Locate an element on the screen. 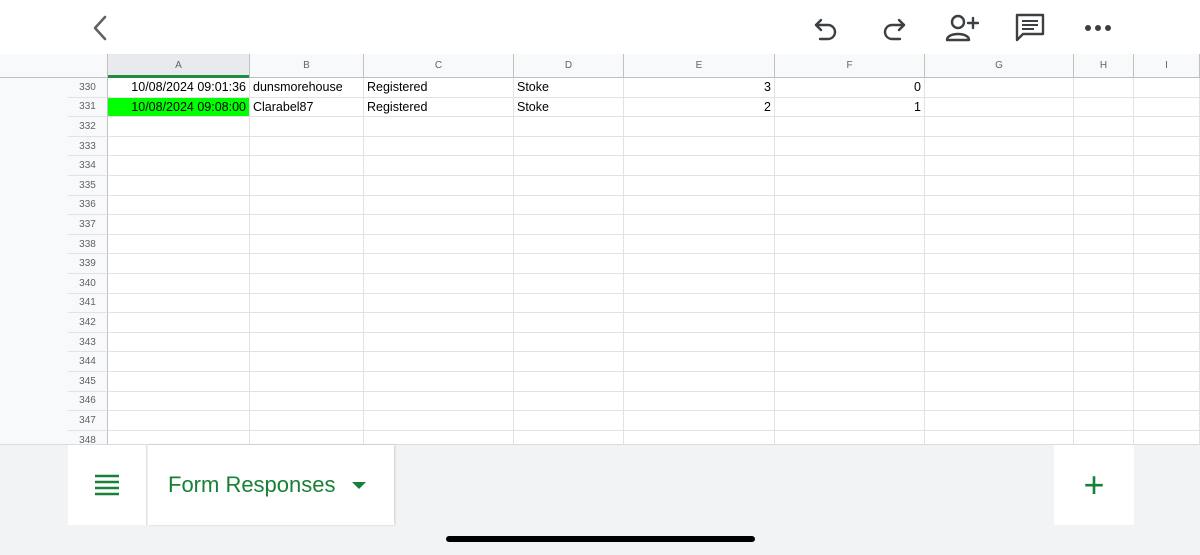  cell-c342 is located at coordinates (439, 323).